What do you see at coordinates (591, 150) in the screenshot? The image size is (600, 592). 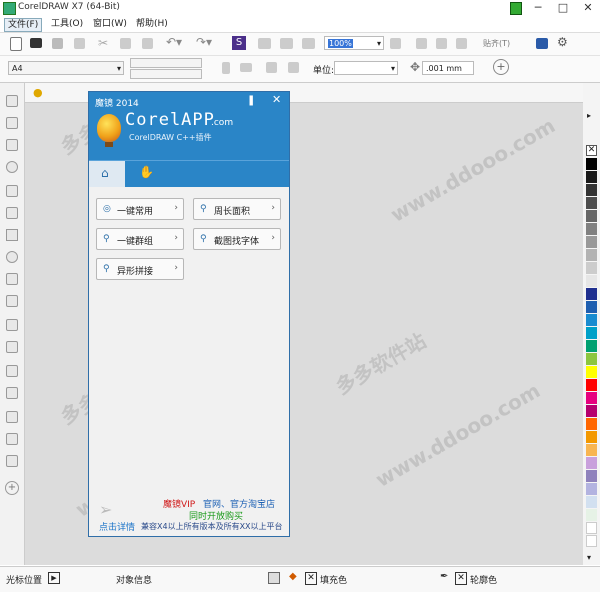 I see `no-color-swatch: ✕` at bounding box center [591, 150].